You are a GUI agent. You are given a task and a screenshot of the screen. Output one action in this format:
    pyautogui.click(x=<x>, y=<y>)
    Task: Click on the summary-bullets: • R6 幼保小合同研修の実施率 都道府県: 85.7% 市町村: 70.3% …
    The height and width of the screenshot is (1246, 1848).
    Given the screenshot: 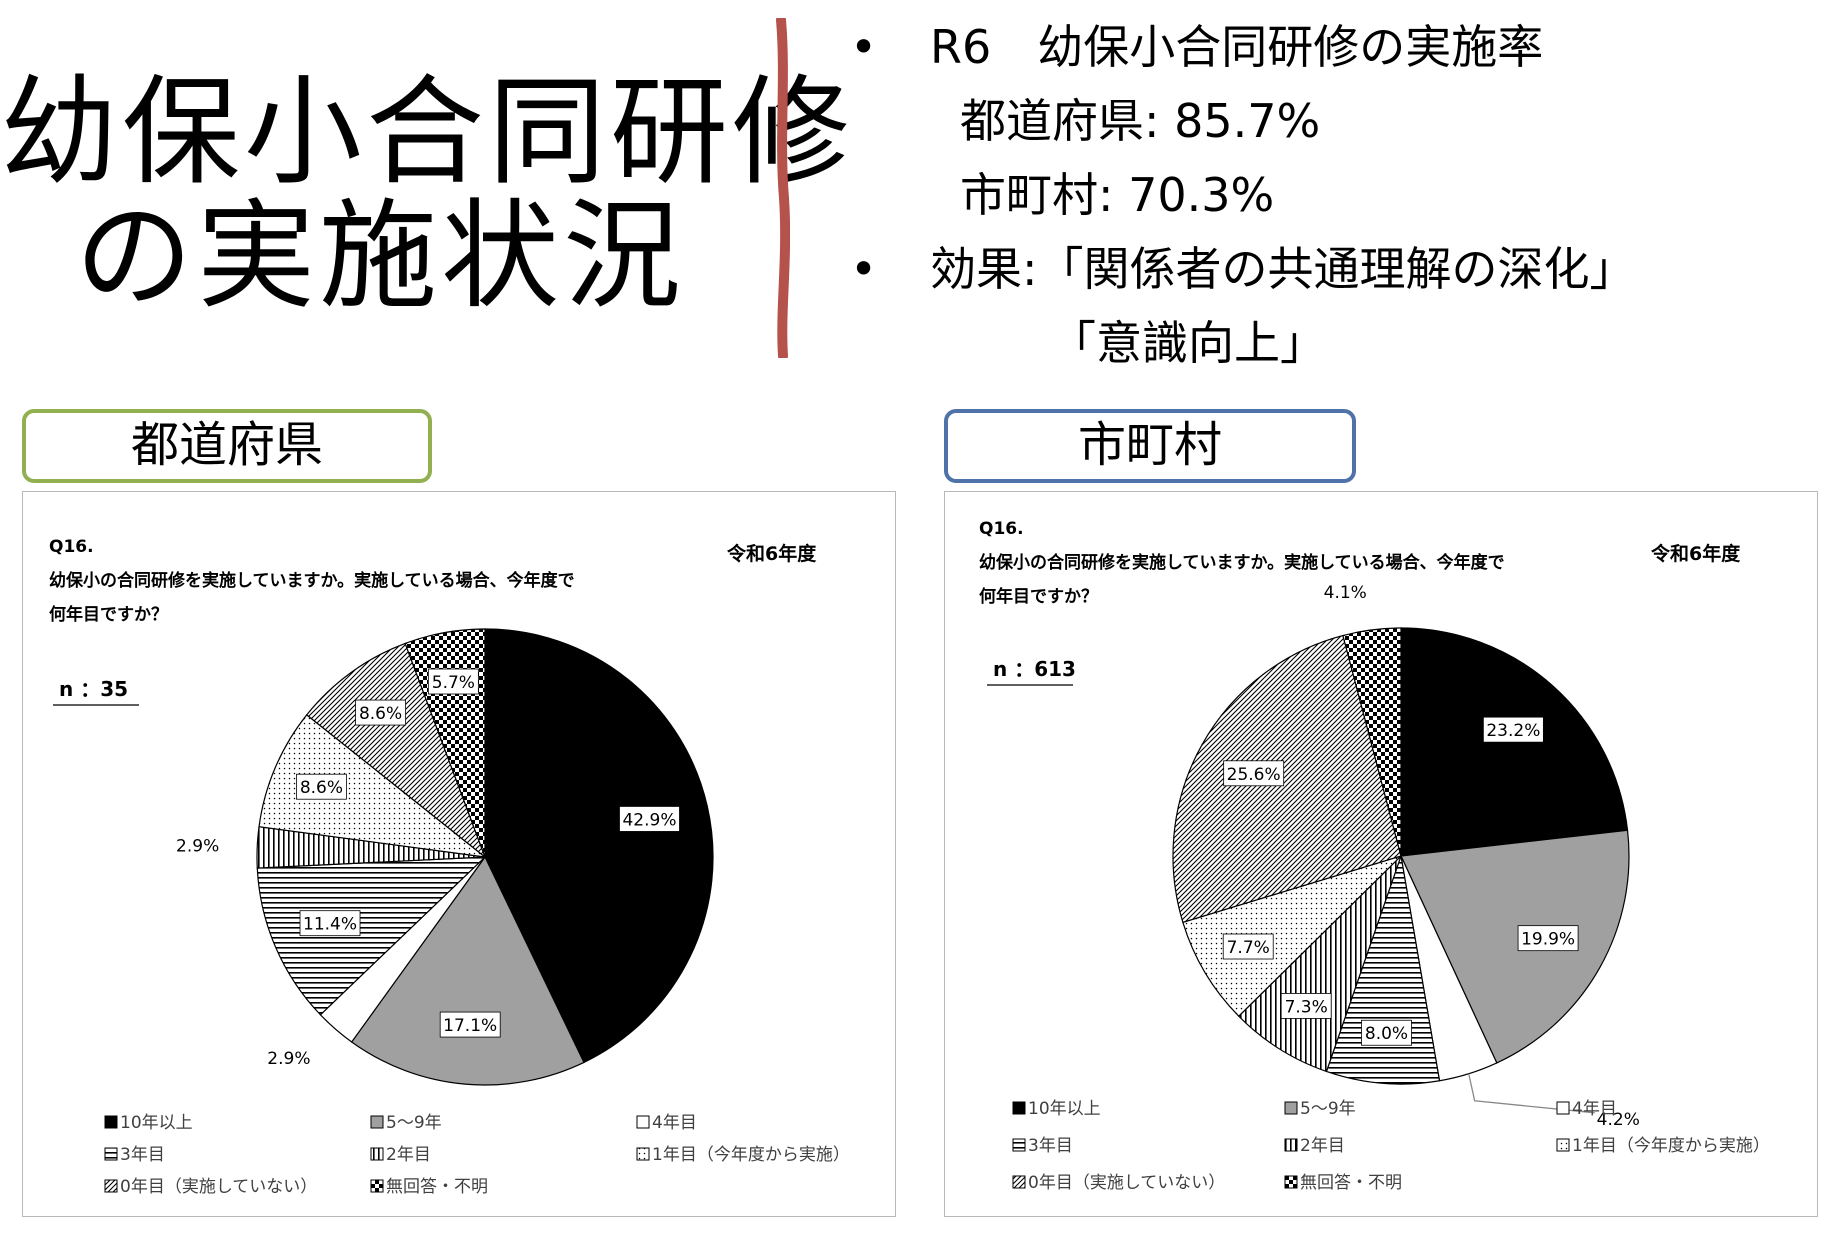 What is the action you would take?
    pyautogui.click(x=1243, y=195)
    